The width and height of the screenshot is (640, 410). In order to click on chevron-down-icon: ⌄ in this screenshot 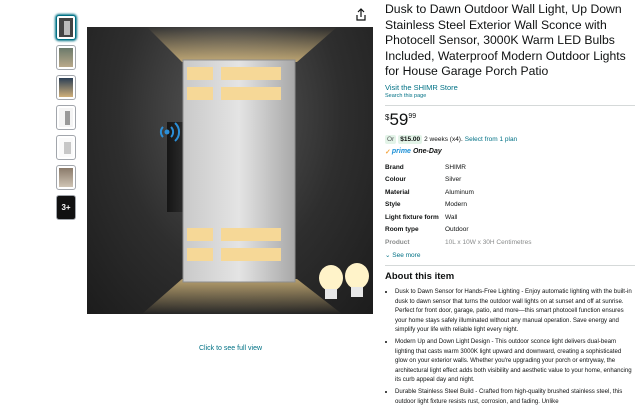, I will do `click(388, 255)`.